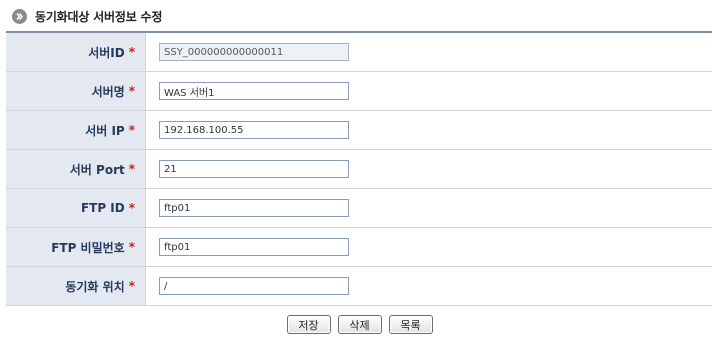  I want to click on page-header: 동기화대상 서버정보 수정, so click(87, 16).